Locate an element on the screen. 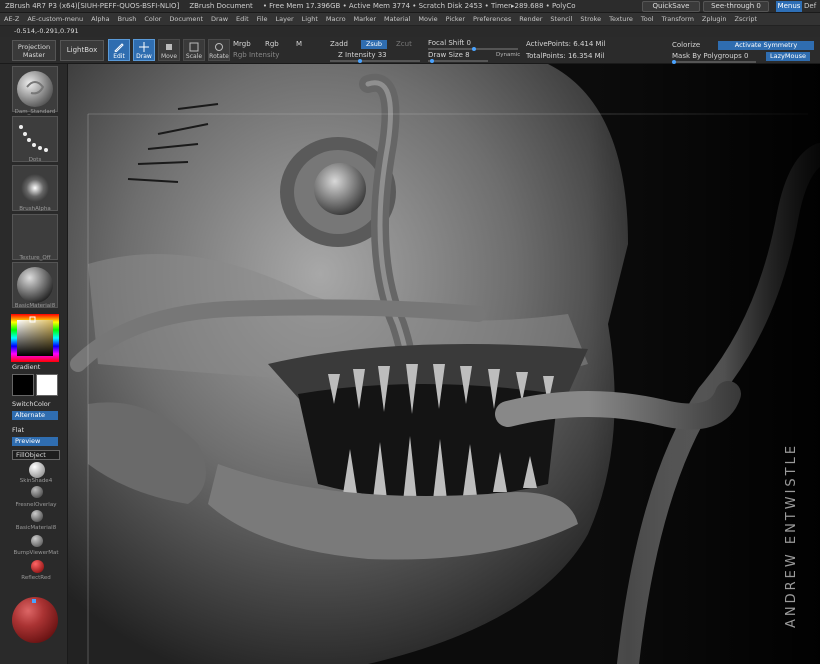 This screenshot has height=664, width=820. texture-label: Texture_Off is located at coordinates (35, 258).